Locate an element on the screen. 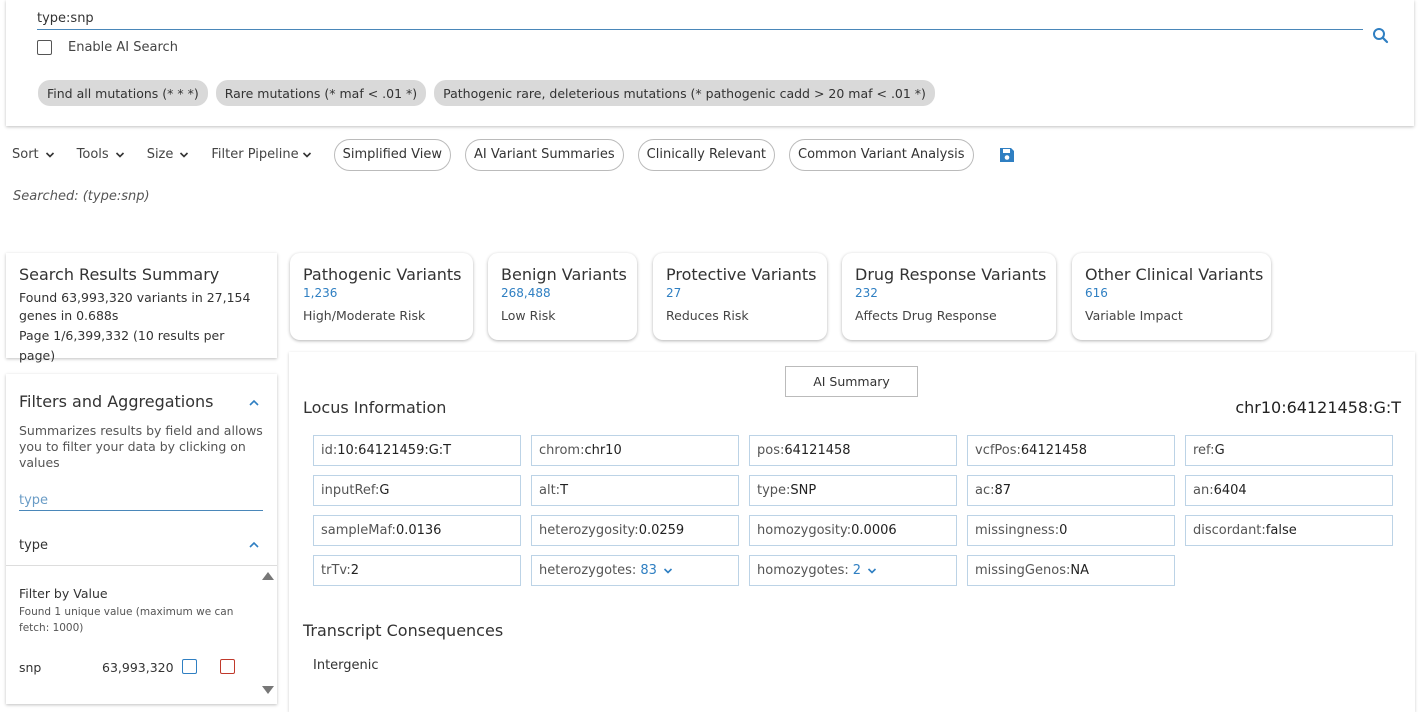 Image resolution: width=1422 pixels, height=712 pixels. field-key: heterozygotes: is located at coordinates (588, 570).